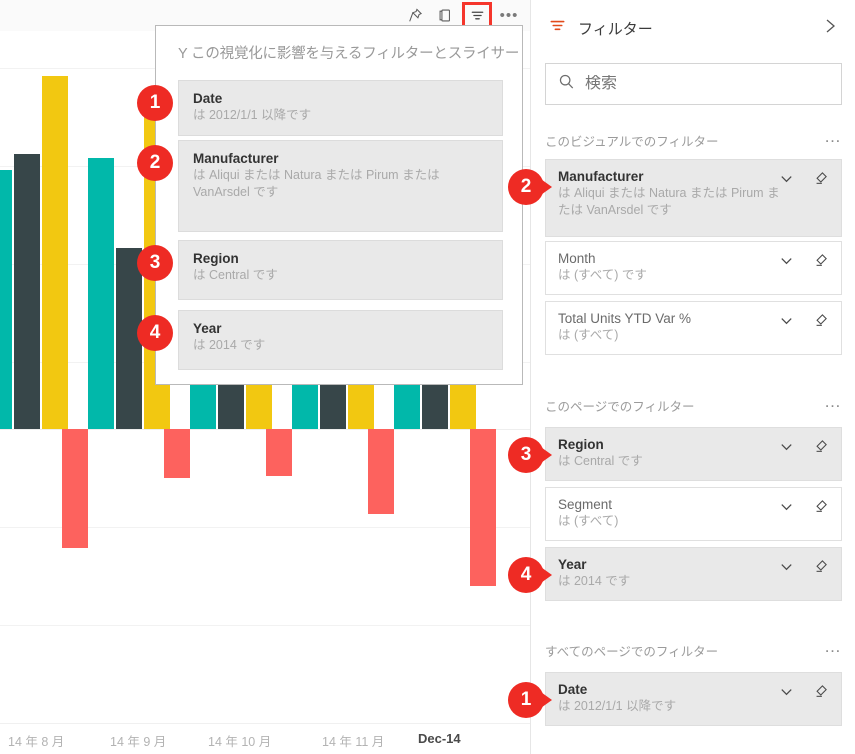  What do you see at coordinates (208, 98) in the screenshot?
I see `popup-card-title: Date` at bounding box center [208, 98].